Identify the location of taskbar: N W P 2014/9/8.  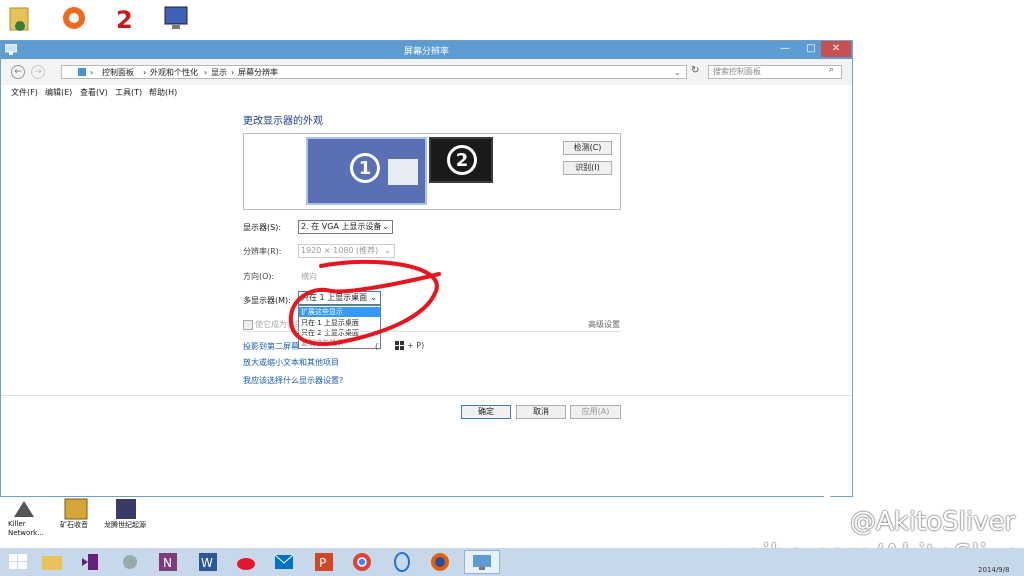
(512, 562).